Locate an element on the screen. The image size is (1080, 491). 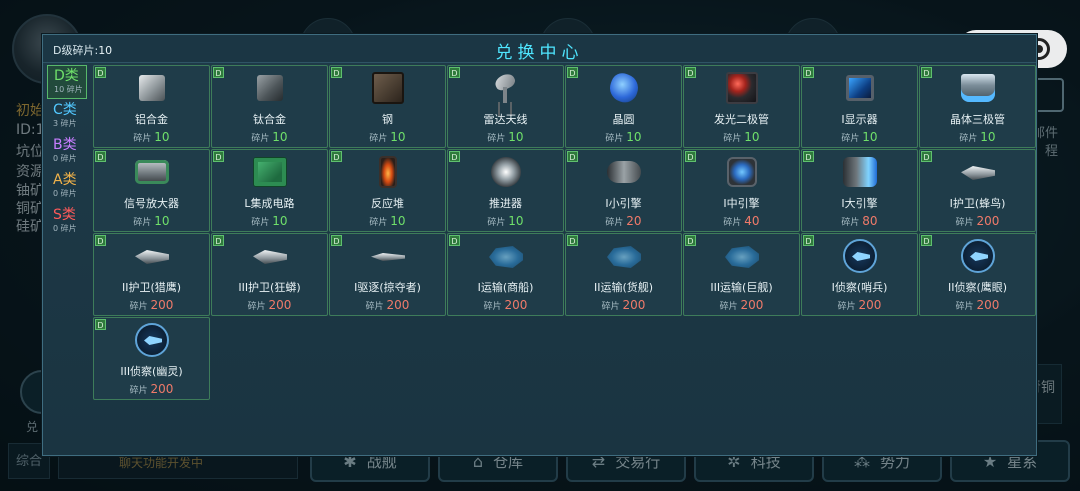
exchange-item-card: D I小引擎 碎片 20 is located at coordinates (623, 190).